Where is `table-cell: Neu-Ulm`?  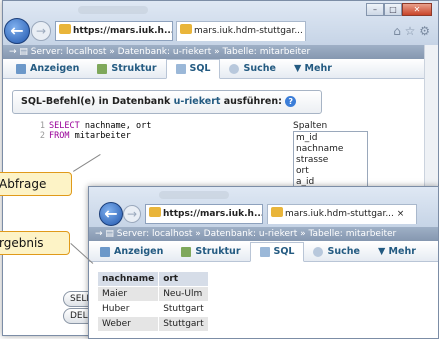
table-cell: Neu-Ulm is located at coordinates (183, 294).